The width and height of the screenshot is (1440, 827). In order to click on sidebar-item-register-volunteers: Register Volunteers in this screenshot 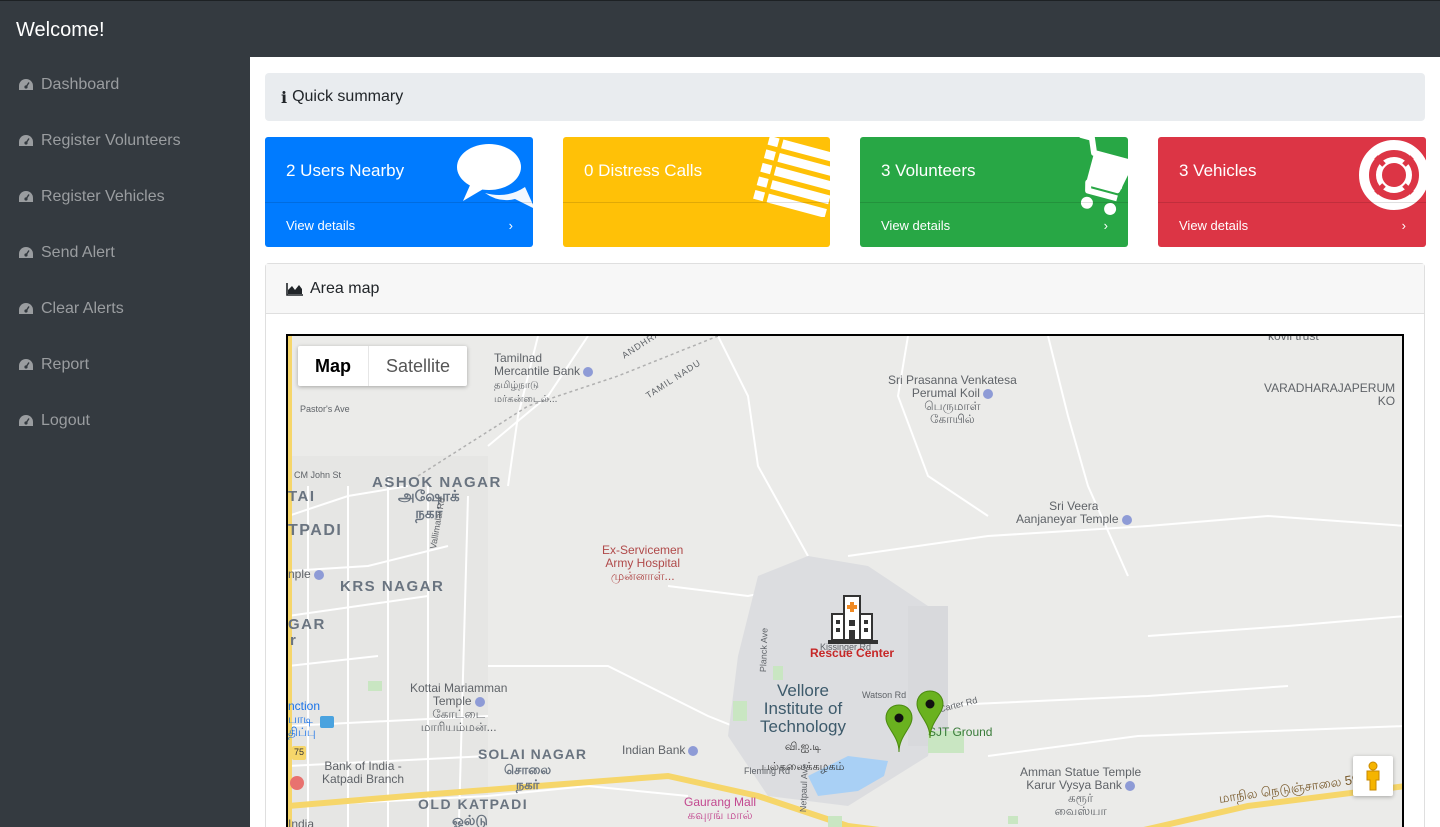, I will do `click(99, 141)`.